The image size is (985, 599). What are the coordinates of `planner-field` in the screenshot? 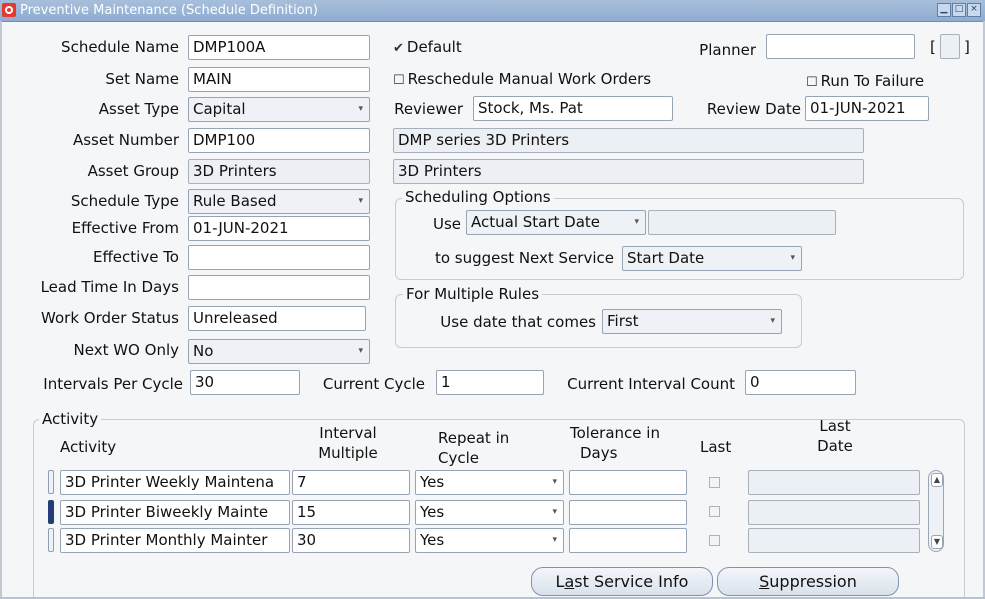 It's located at (840, 46).